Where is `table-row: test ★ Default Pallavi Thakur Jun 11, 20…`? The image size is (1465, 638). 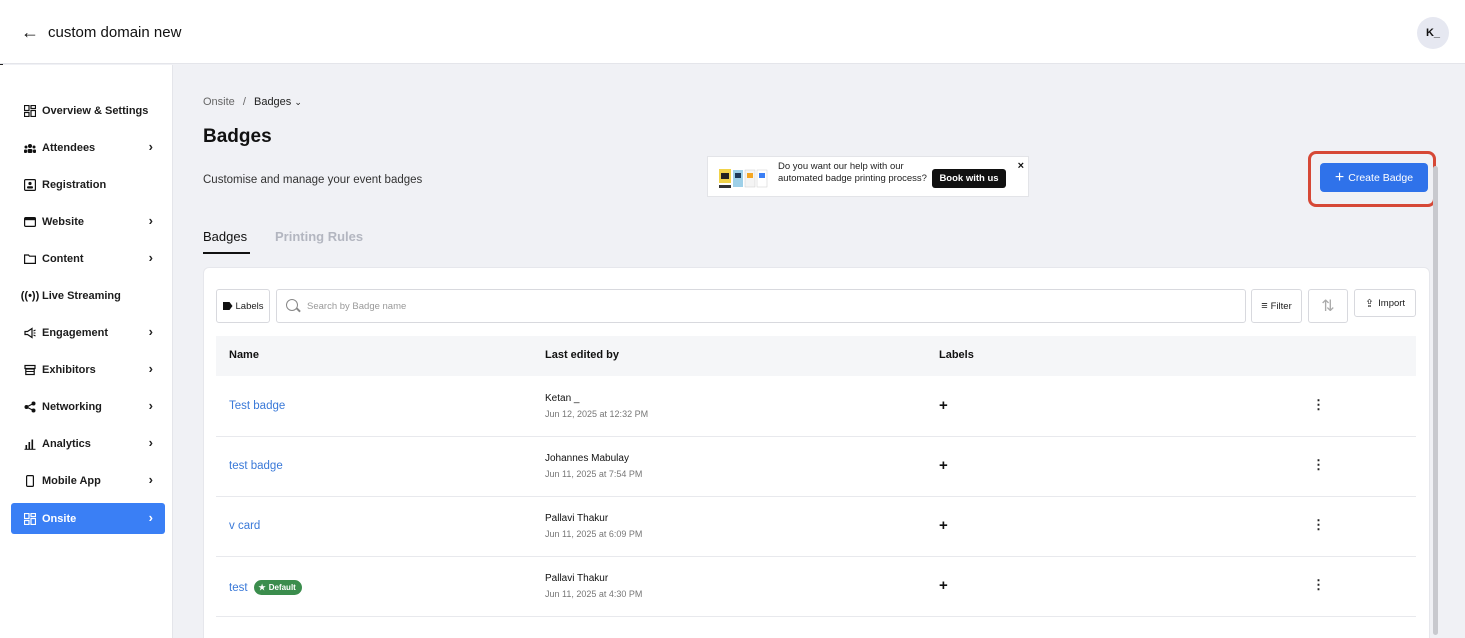
table-row: test ★ Default Pallavi Thakur Jun 11, 20… is located at coordinates (816, 587).